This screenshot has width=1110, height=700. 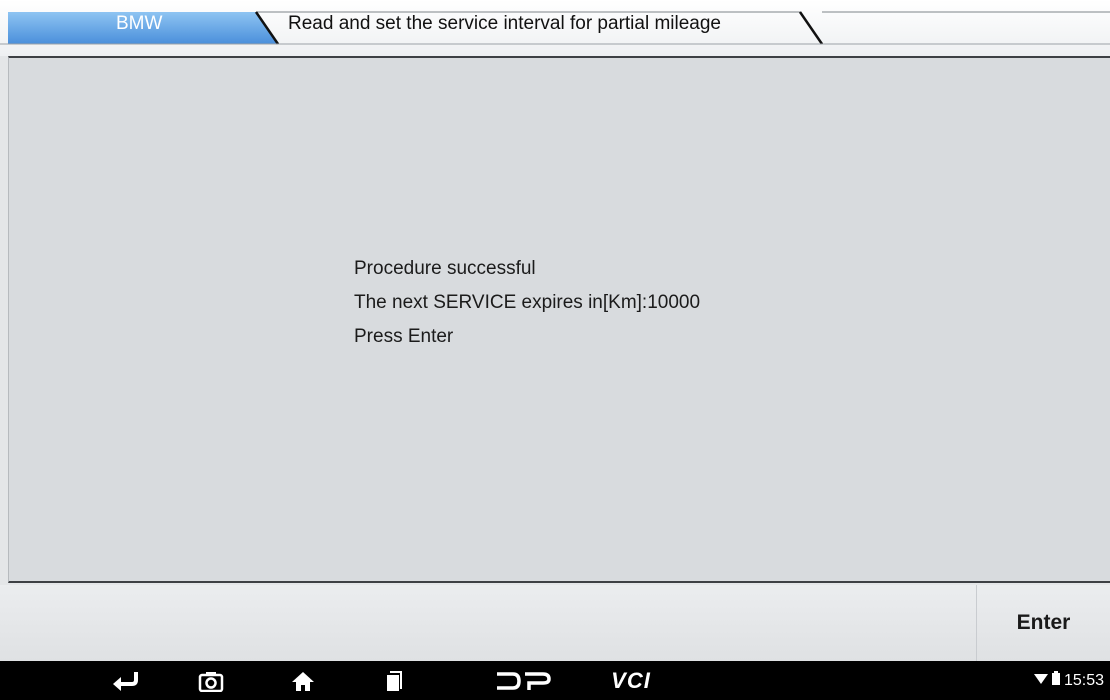 I want to click on navigation-bar: VCI 15:53, so click(x=555, y=680).